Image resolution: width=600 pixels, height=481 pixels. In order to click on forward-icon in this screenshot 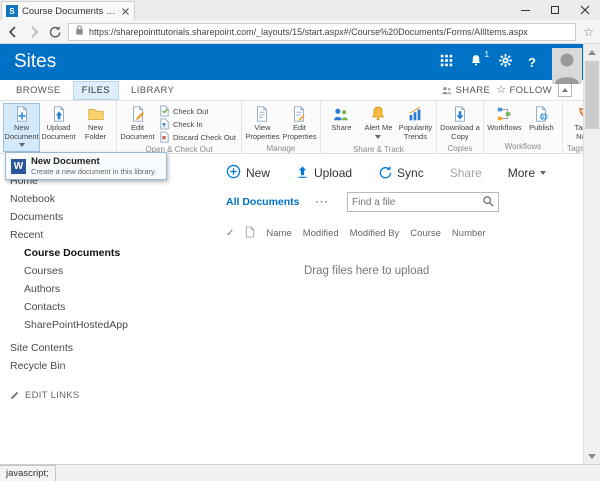, I will do `click(34, 32)`.